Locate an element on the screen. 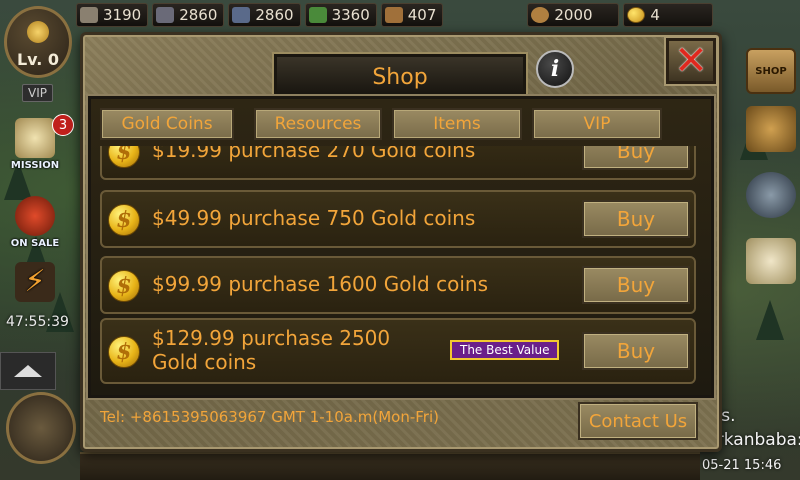  resource-steel: 2860 is located at coordinates (264, 15).